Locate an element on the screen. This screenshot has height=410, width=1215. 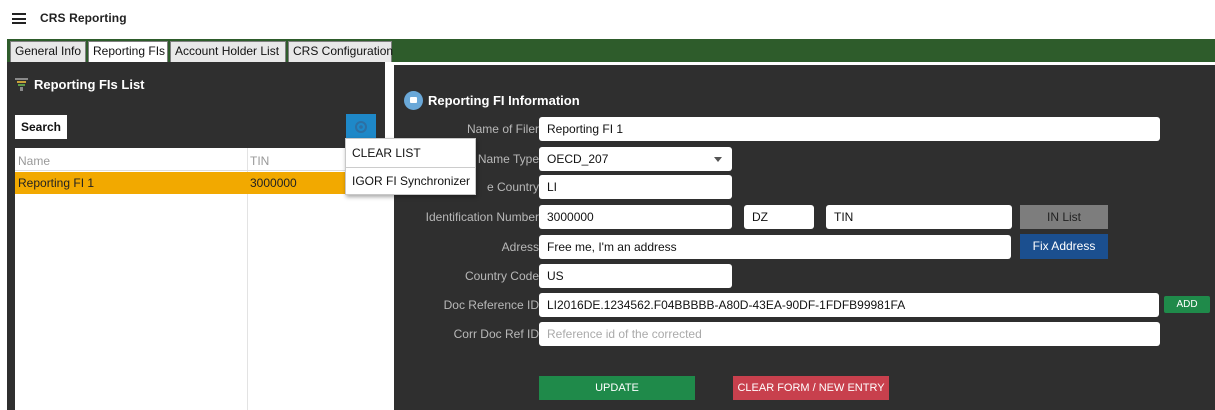
list-panel-title: Reporting FIs List is located at coordinates (80, 85).